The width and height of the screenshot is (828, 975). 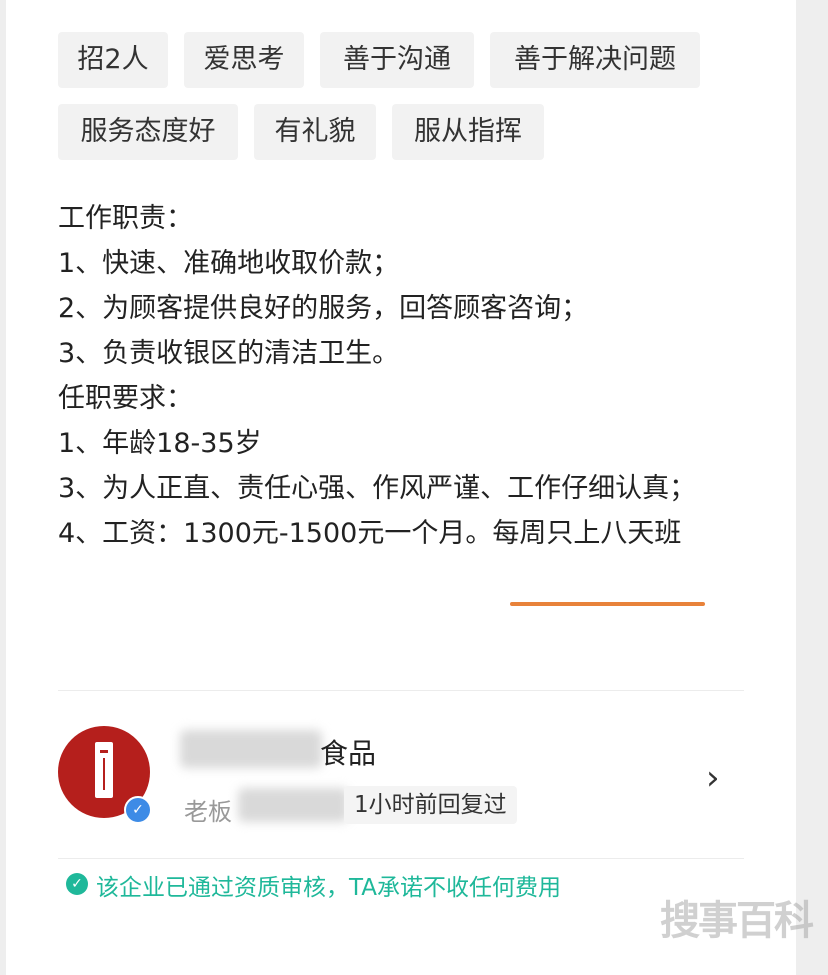 I want to click on duty-item: 2、为顾客提供良好的服务，回答顾客咨询；, so click(x=323, y=308).